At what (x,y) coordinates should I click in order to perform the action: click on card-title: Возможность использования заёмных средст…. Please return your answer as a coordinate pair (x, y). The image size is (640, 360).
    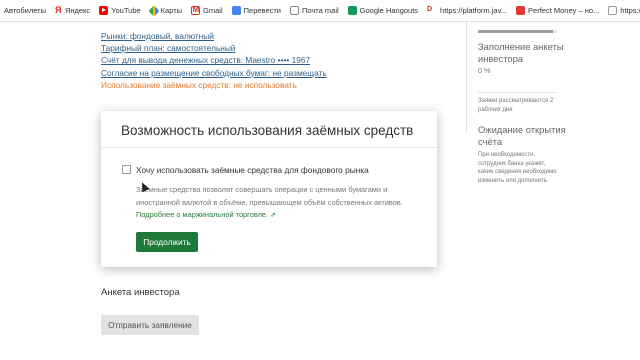
    Looking at the image, I should click on (267, 130).